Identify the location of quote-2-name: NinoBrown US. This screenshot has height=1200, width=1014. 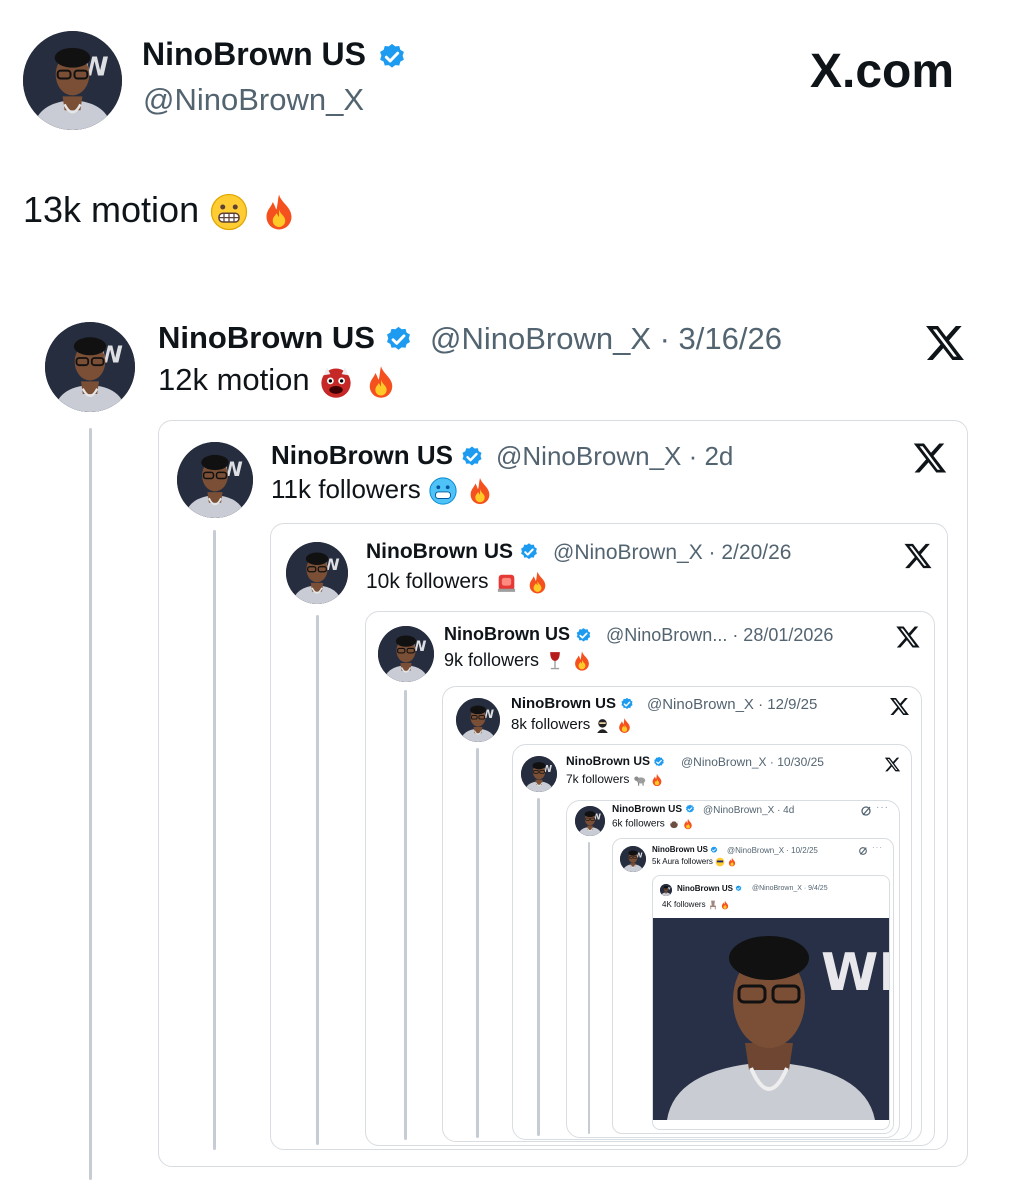
(377, 455).